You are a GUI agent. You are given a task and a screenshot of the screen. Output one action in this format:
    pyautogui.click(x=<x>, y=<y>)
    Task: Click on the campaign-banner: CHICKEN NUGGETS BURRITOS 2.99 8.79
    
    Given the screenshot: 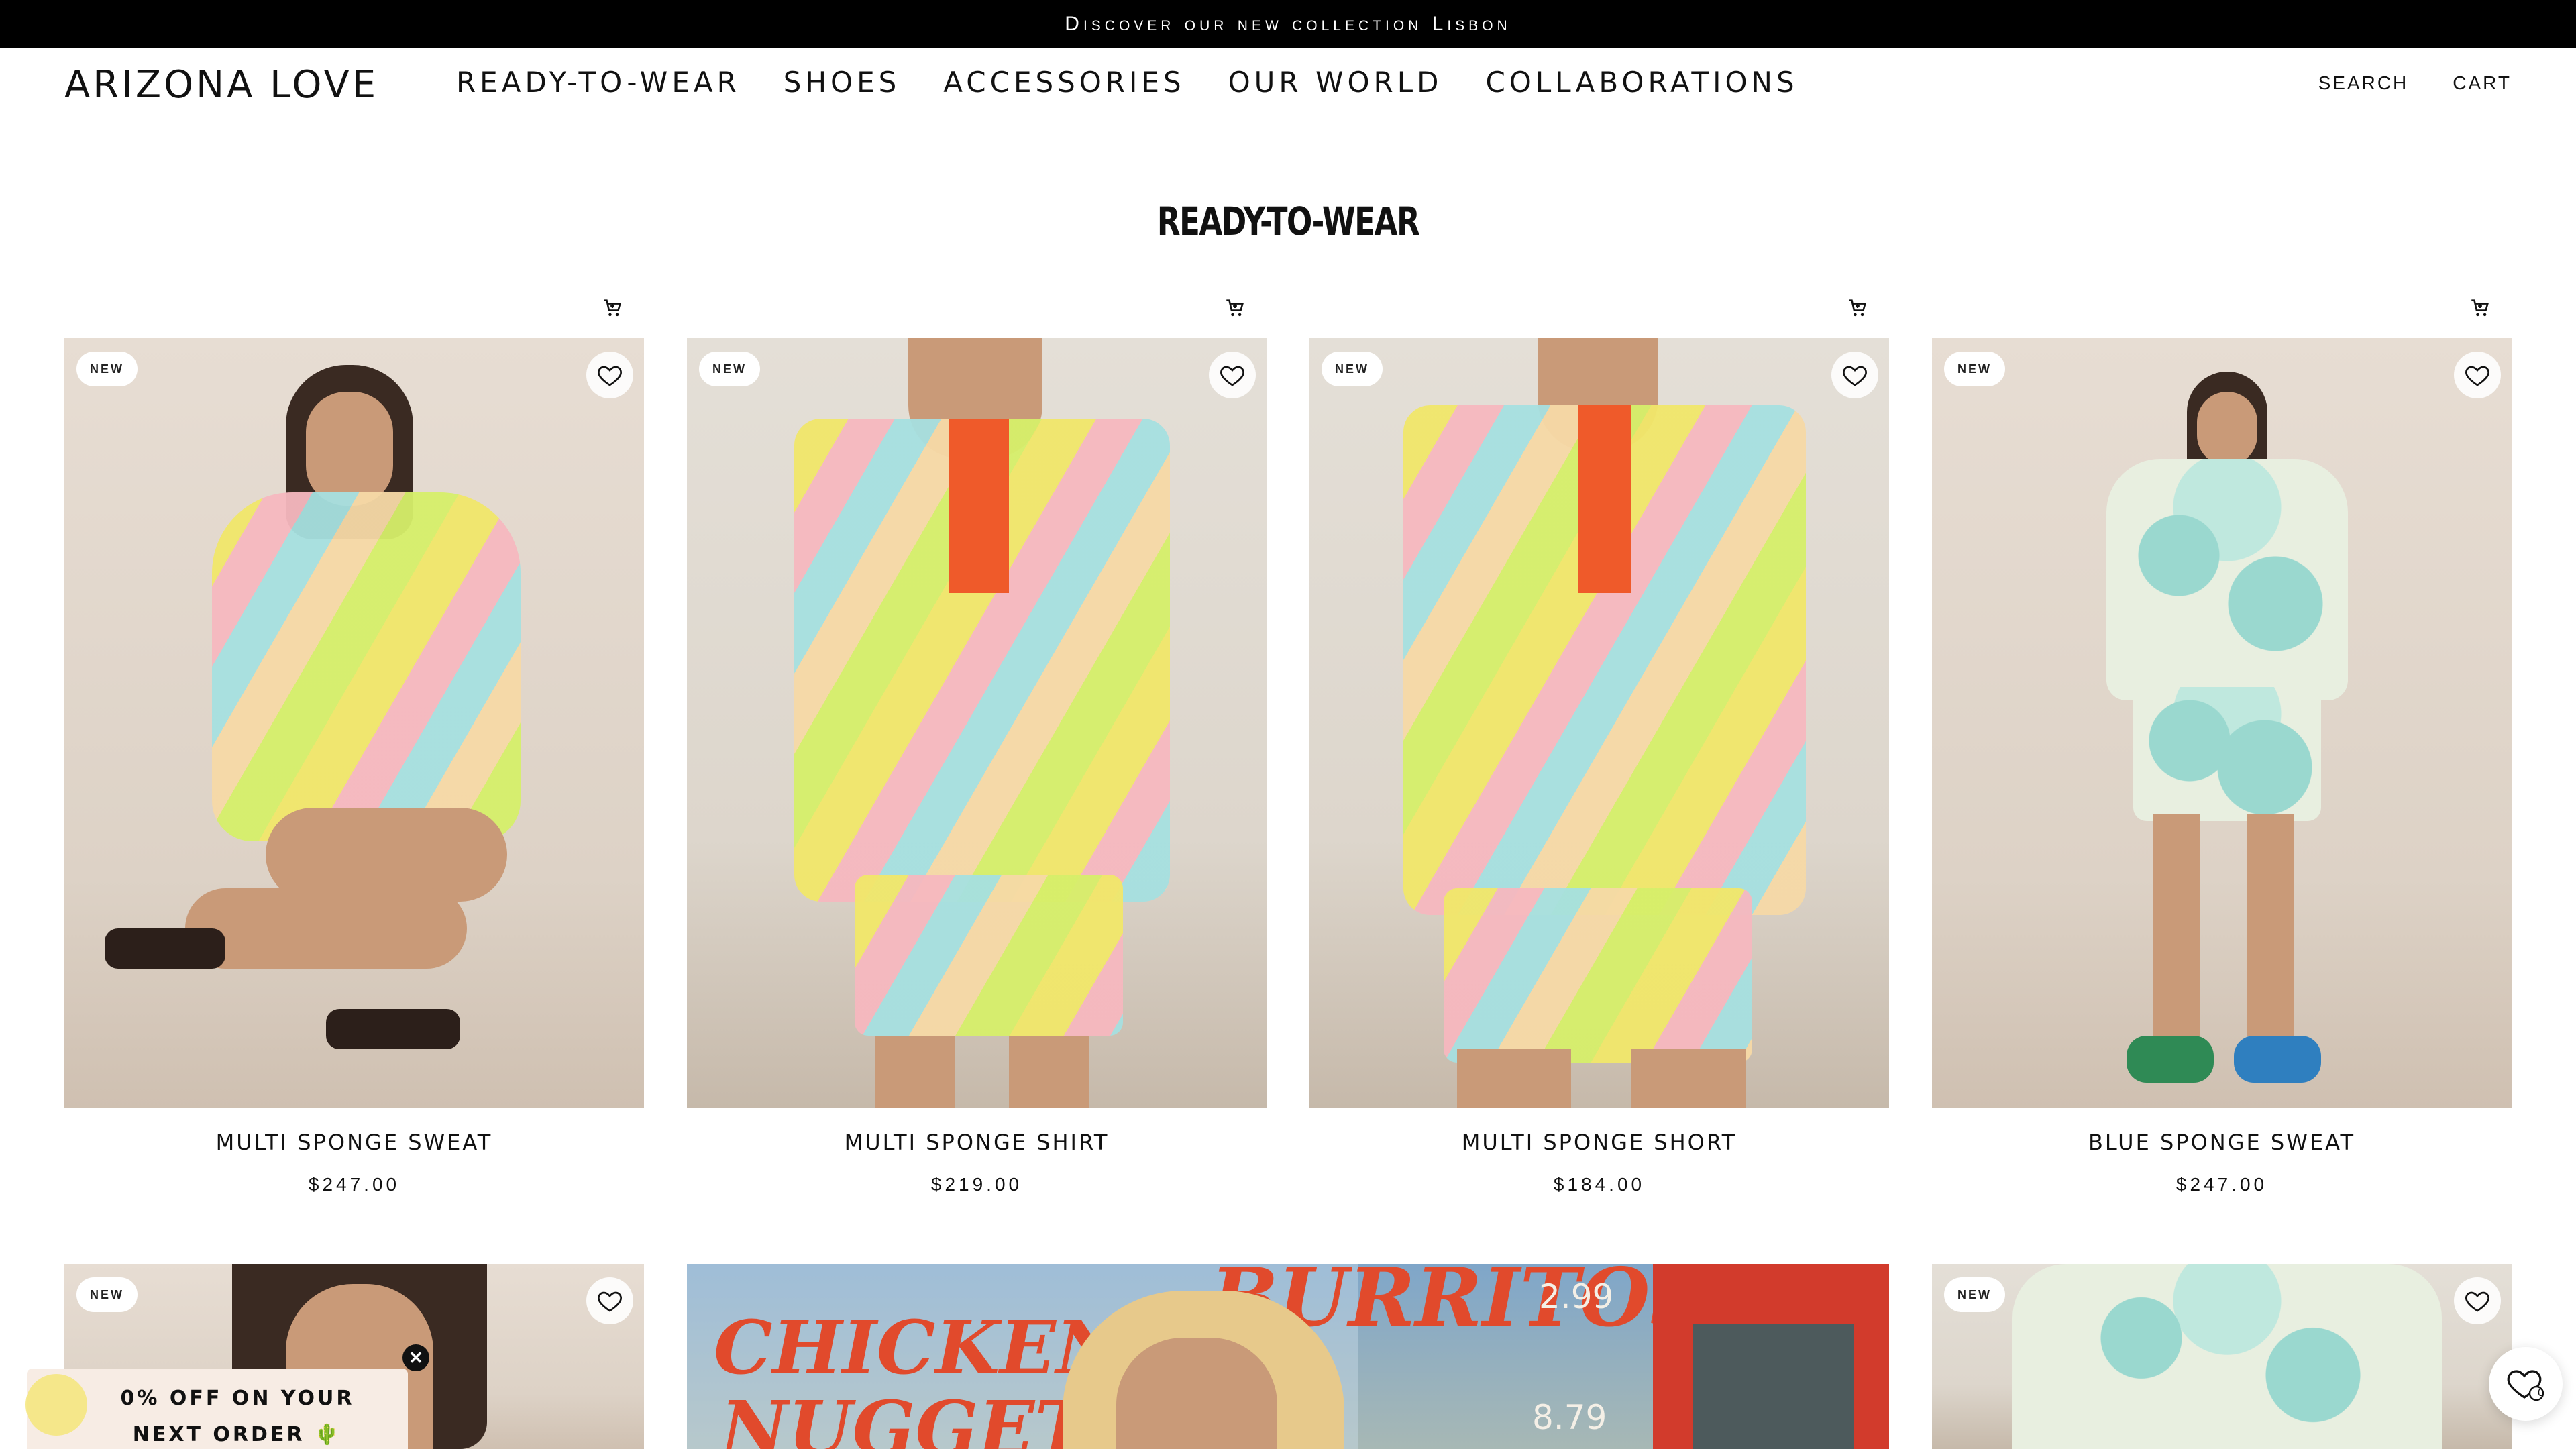 What is the action you would take?
    pyautogui.click(x=1288, y=1356)
    